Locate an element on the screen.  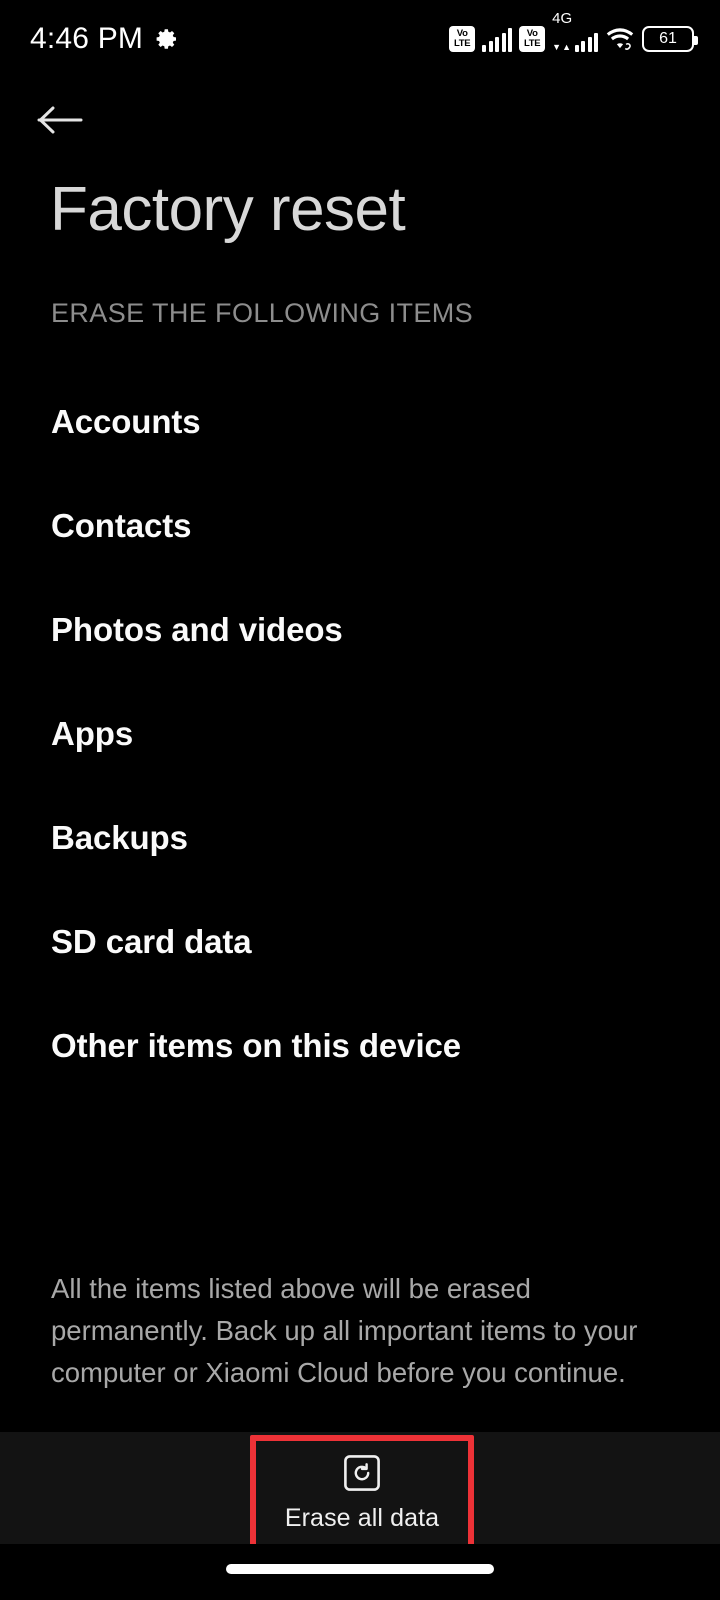
list-item-label: Other items on this device is located at coordinates (256, 1045).